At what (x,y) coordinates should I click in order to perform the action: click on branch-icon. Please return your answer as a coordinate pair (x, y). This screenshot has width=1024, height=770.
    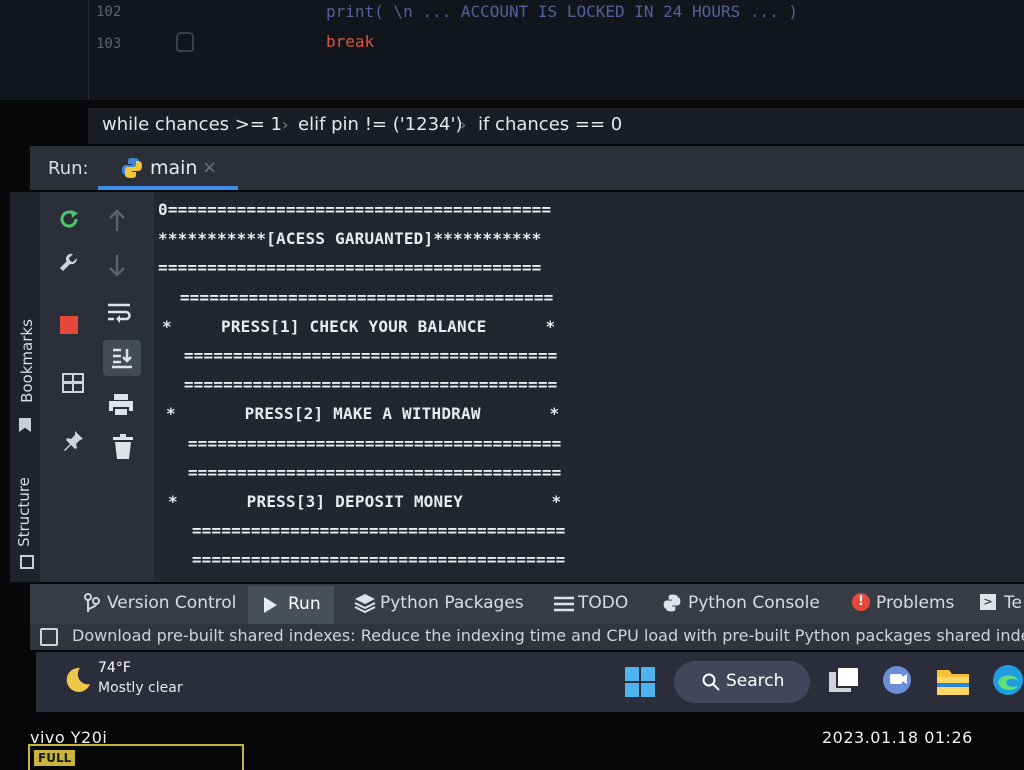
    Looking at the image, I should click on (92, 602).